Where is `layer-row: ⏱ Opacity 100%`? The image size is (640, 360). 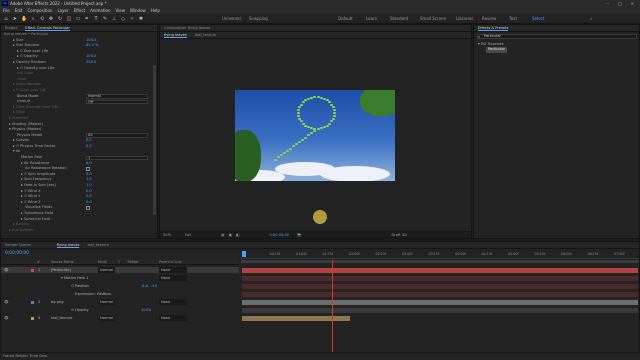 layer-row: ⏱ Opacity 100% is located at coordinates (120, 310).